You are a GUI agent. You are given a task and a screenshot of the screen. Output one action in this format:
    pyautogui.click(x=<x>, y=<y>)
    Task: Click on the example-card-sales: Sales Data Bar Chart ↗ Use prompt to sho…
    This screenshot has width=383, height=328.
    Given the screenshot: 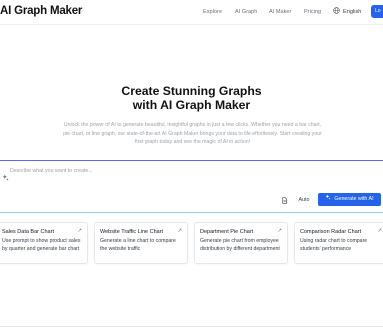 What is the action you would take?
    pyautogui.click(x=44, y=243)
    